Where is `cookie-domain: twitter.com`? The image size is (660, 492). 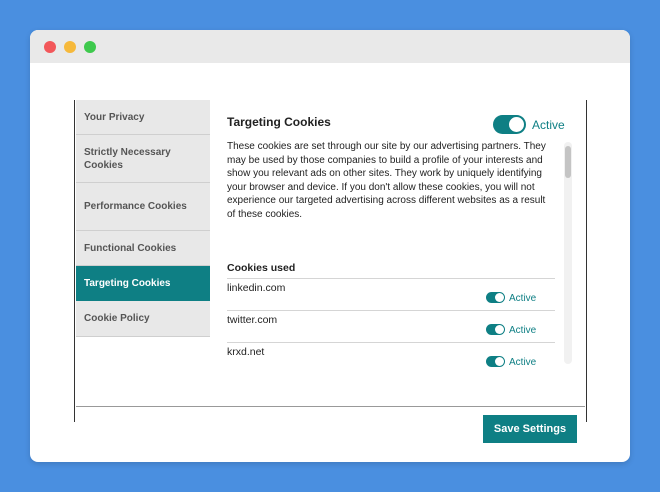 cookie-domain: twitter.com is located at coordinates (252, 320).